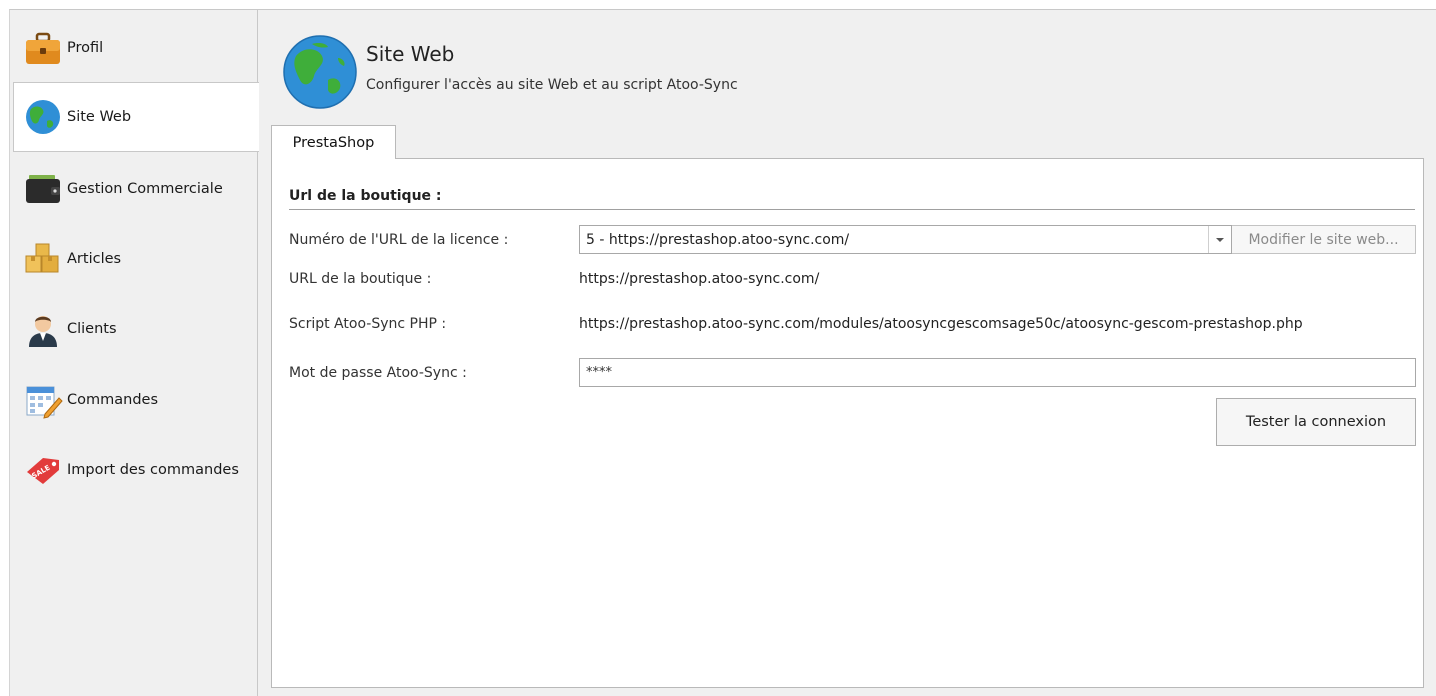 The width and height of the screenshot is (1436, 696). I want to click on sidebar-item-articles: Articles, so click(133, 259).